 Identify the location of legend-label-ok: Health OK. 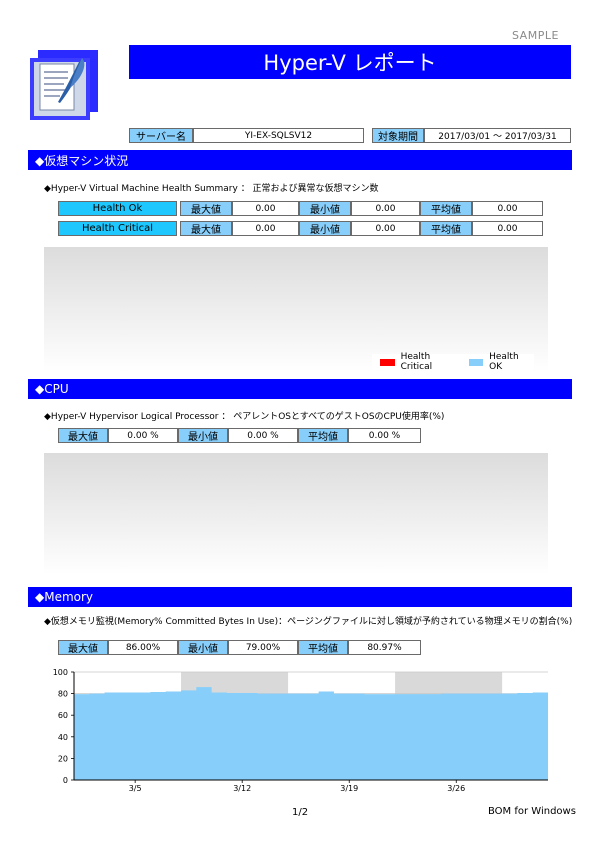
(504, 362).